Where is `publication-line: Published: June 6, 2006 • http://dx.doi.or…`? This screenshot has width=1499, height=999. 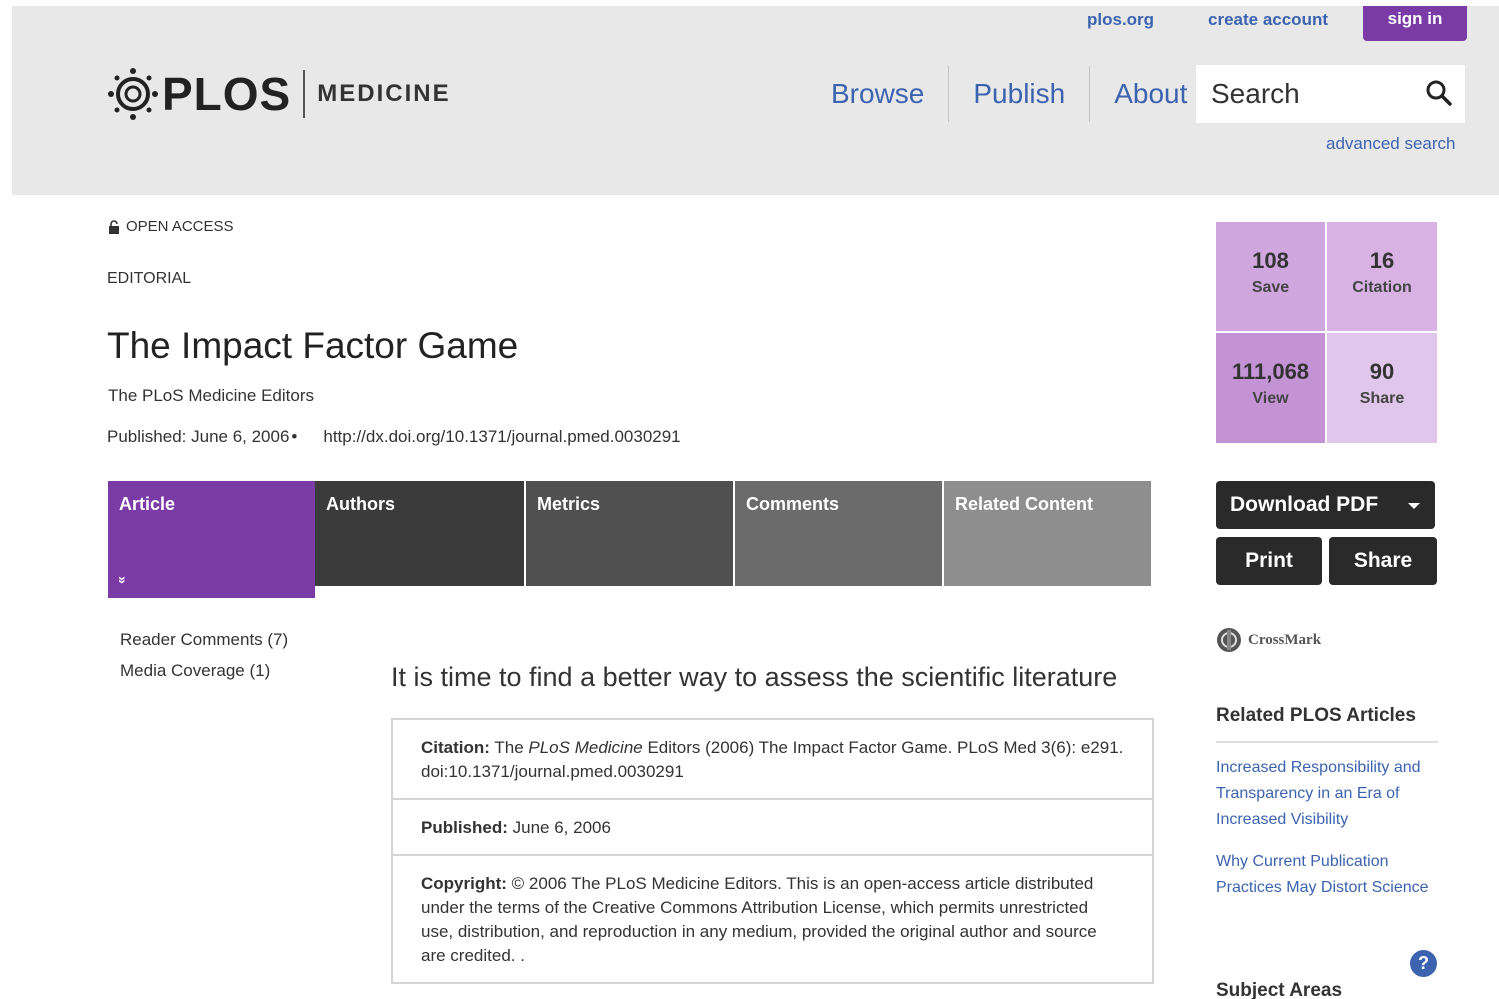
publication-line: Published: June 6, 2006 • http://dx.doi.or… is located at coordinates (394, 437).